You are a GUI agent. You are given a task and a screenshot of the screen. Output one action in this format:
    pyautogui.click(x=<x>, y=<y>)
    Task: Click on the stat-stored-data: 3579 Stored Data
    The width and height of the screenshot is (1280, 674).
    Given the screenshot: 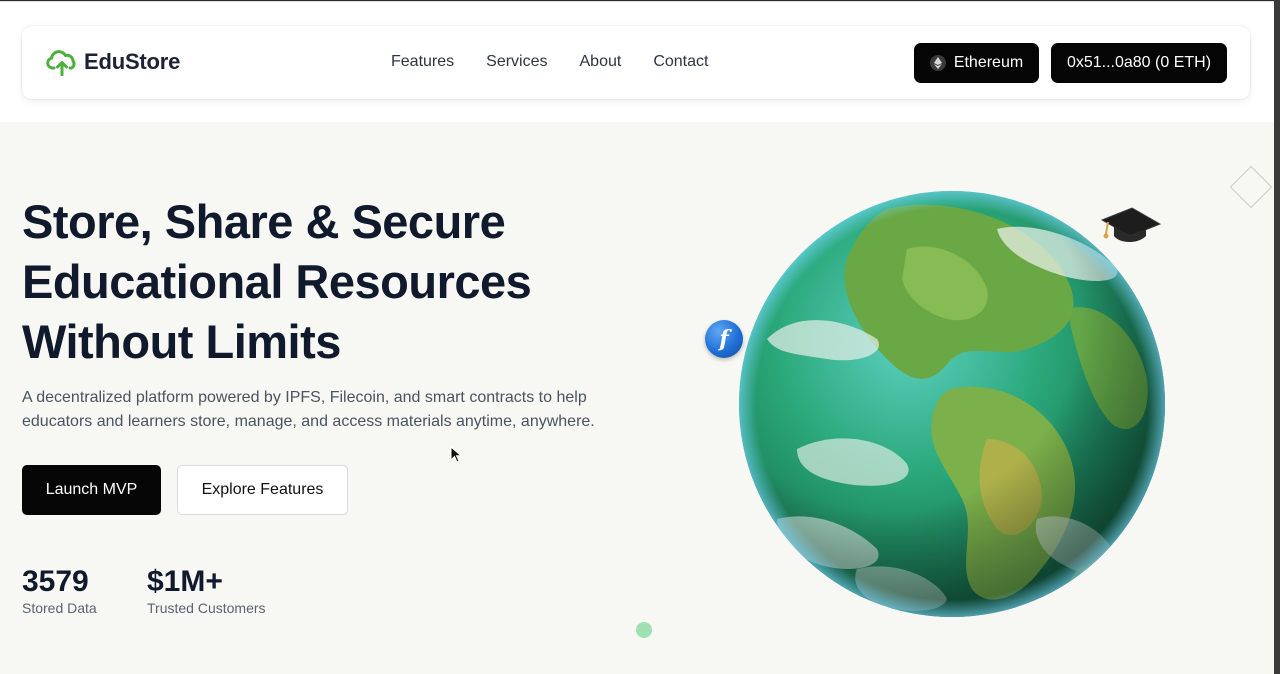 What is the action you would take?
    pyautogui.click(x=59, y=590)
    